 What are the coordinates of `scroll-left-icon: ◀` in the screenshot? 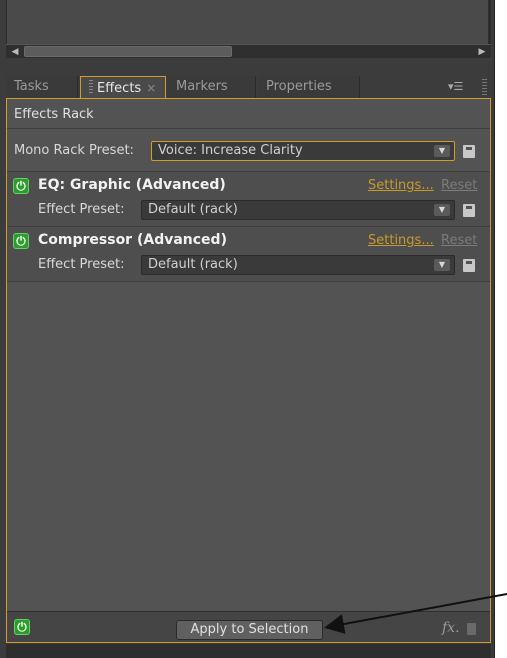 It's located at (15, 52).